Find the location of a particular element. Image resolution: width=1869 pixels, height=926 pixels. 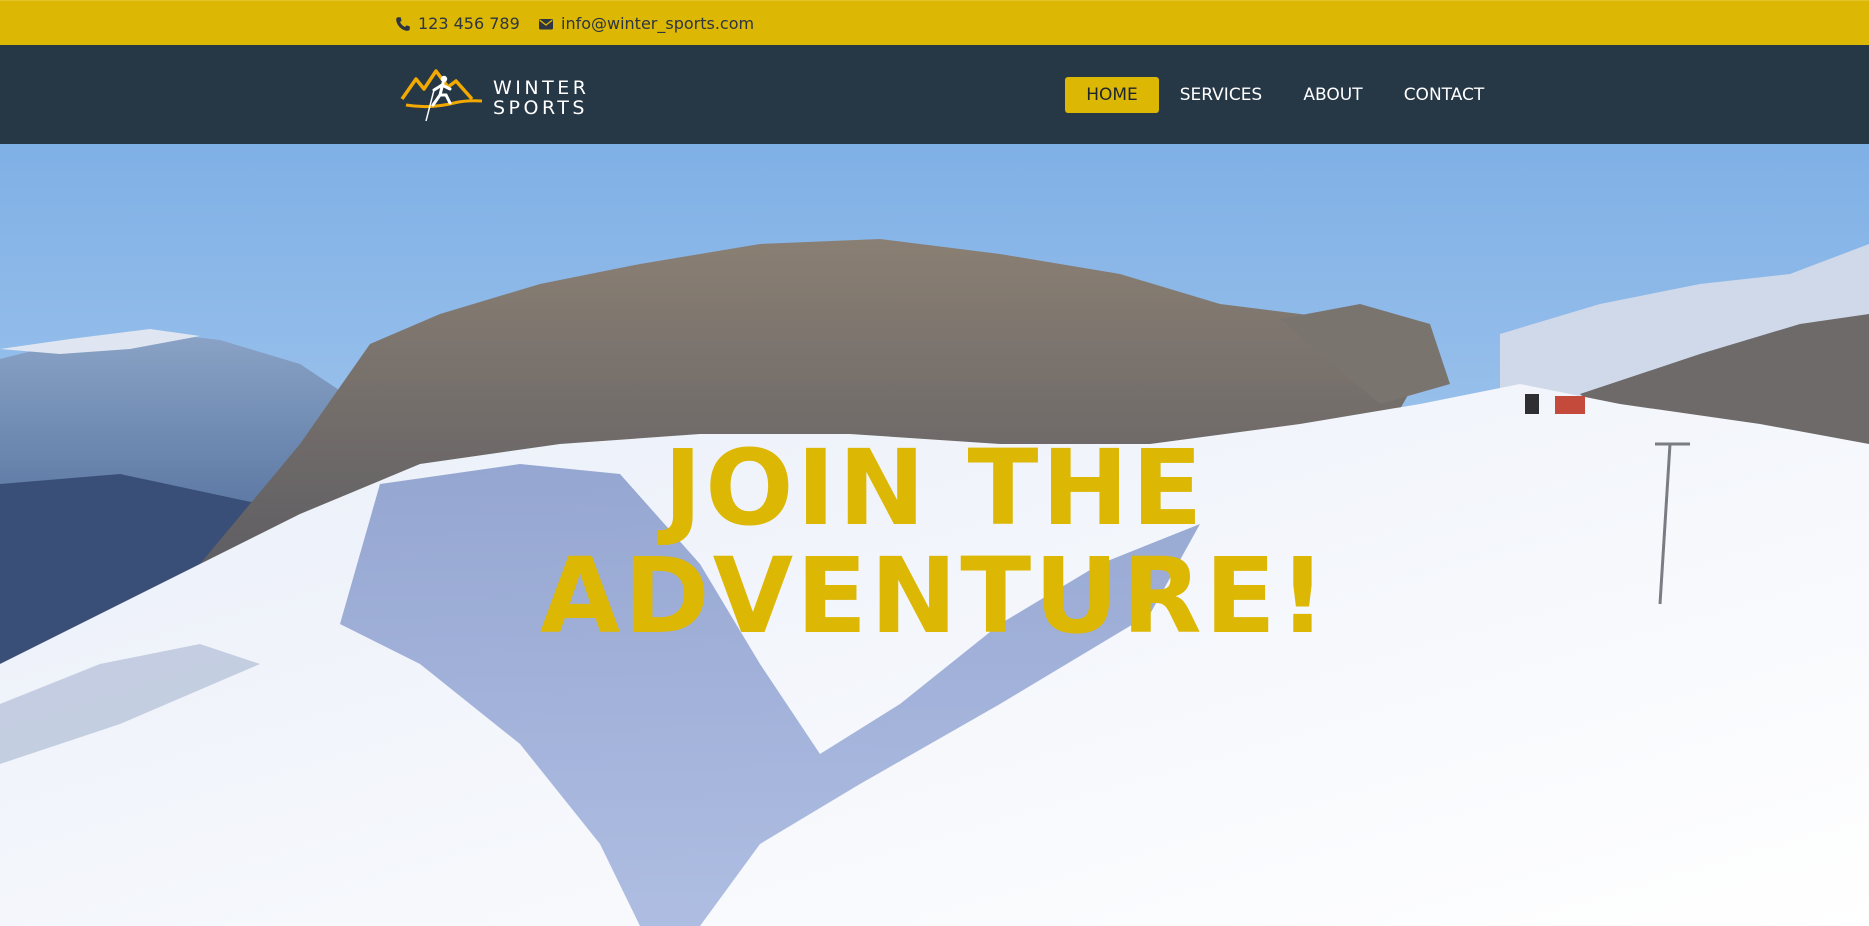

phone-icon is located at coordinates (403, 23).